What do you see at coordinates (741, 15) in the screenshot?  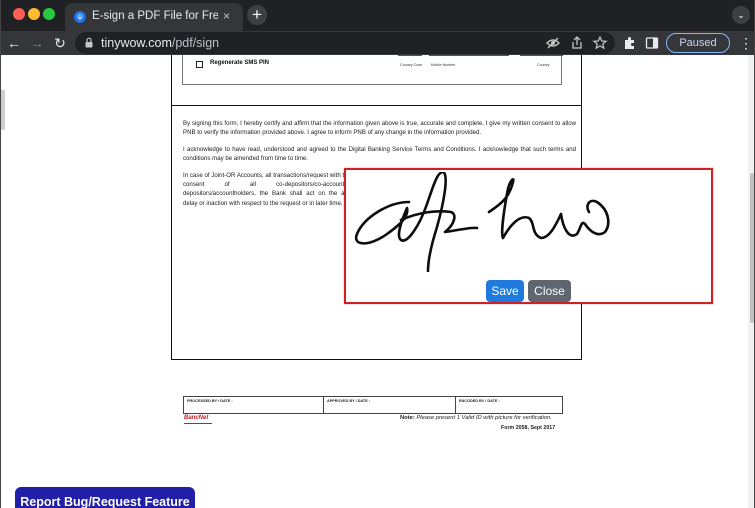 I see `tab-search-button: ⌄` at bounding box center [741, 15].